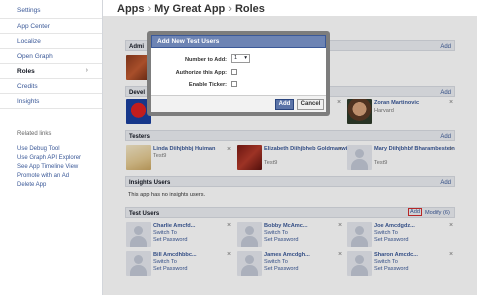 The width and height of the screenshot is (477, 295). I want to click on related-link-timeline-view: See App Timeline View, so click(47, 167).